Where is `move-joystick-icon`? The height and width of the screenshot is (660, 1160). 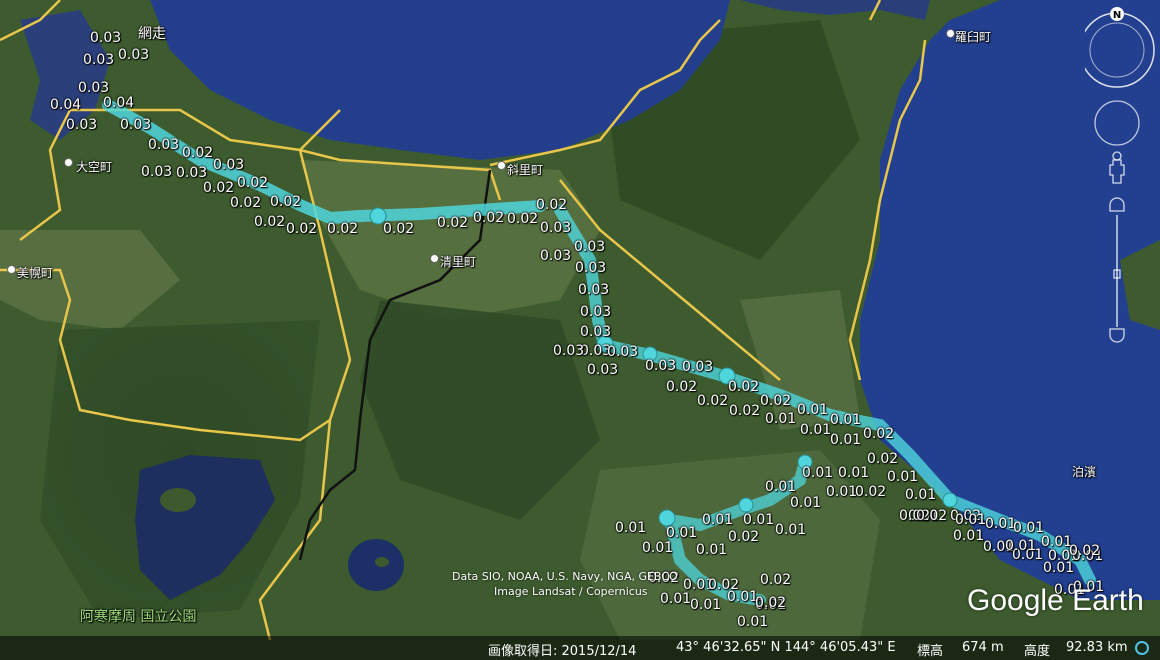 move-joystick-icon is located at coordinates (1117, 123).